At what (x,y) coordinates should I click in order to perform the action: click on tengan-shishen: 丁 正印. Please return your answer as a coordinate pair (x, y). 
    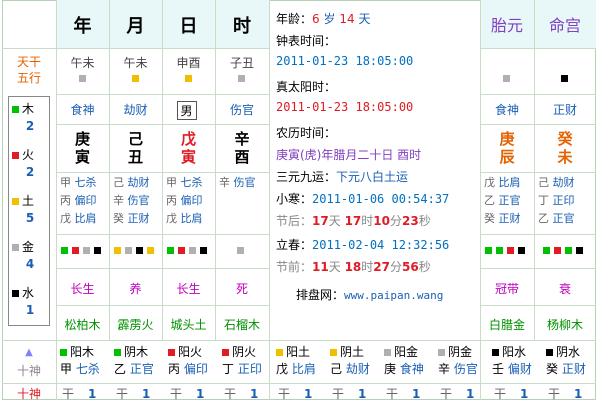
    Looking at the image, I should click on (246, 369).